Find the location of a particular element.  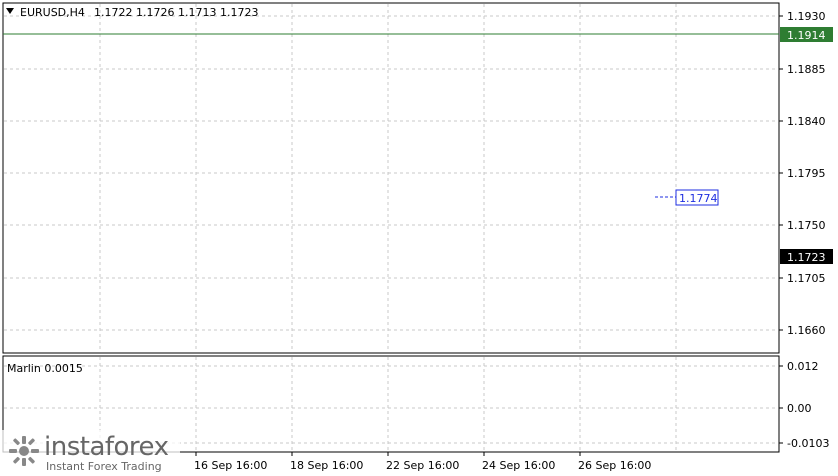

indicator-tick: 0.00 is located at coordinates (799, 408).